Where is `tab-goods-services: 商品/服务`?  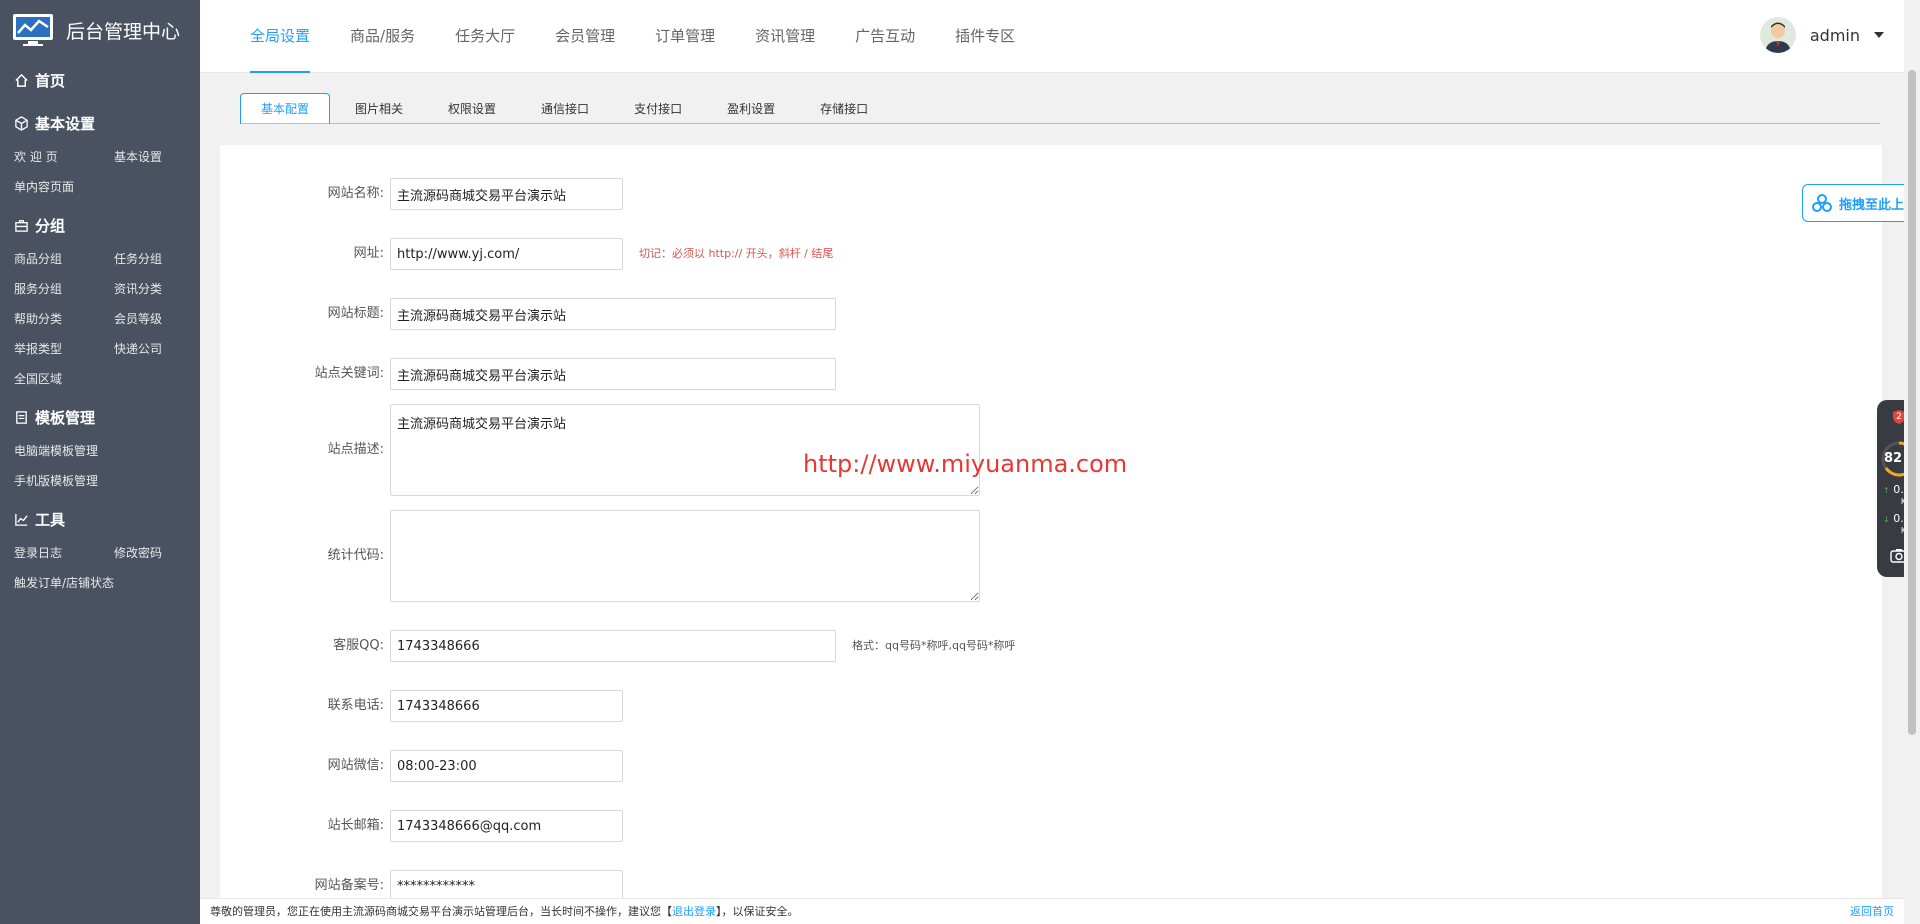 tab-goods-services: 商品/服务 is located at coordinates (382, 36).